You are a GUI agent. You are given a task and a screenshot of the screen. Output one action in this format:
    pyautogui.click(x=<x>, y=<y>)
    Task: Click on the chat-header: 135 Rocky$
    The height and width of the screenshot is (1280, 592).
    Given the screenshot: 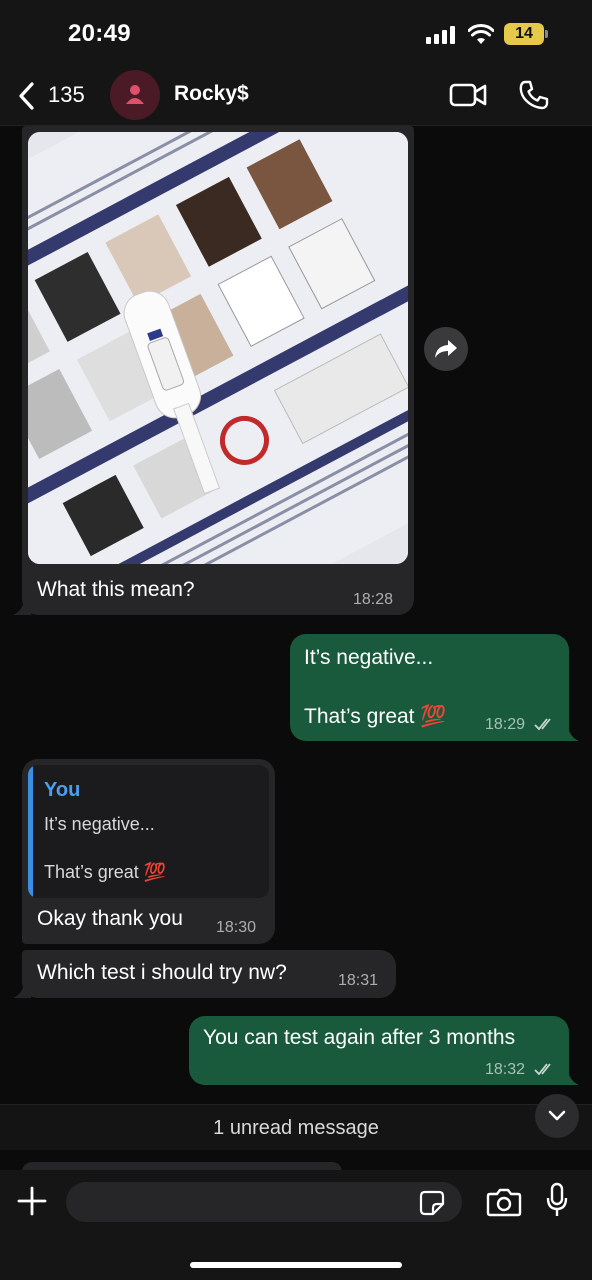 What is the action you would take?
    pyautogui.click(x=296, y=98)
    